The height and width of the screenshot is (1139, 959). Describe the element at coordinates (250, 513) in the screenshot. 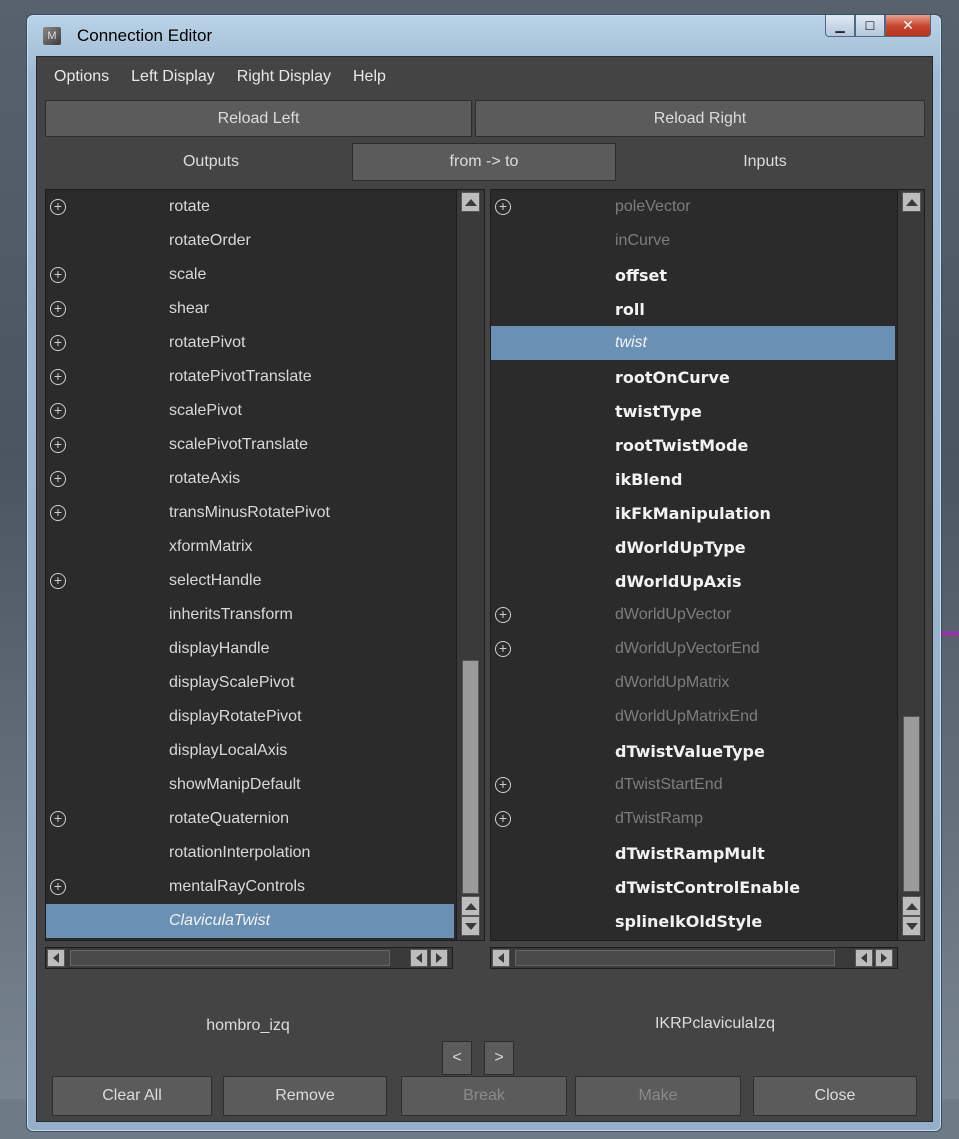

I see `list-item: + transMinusRotatePivot` at that location.